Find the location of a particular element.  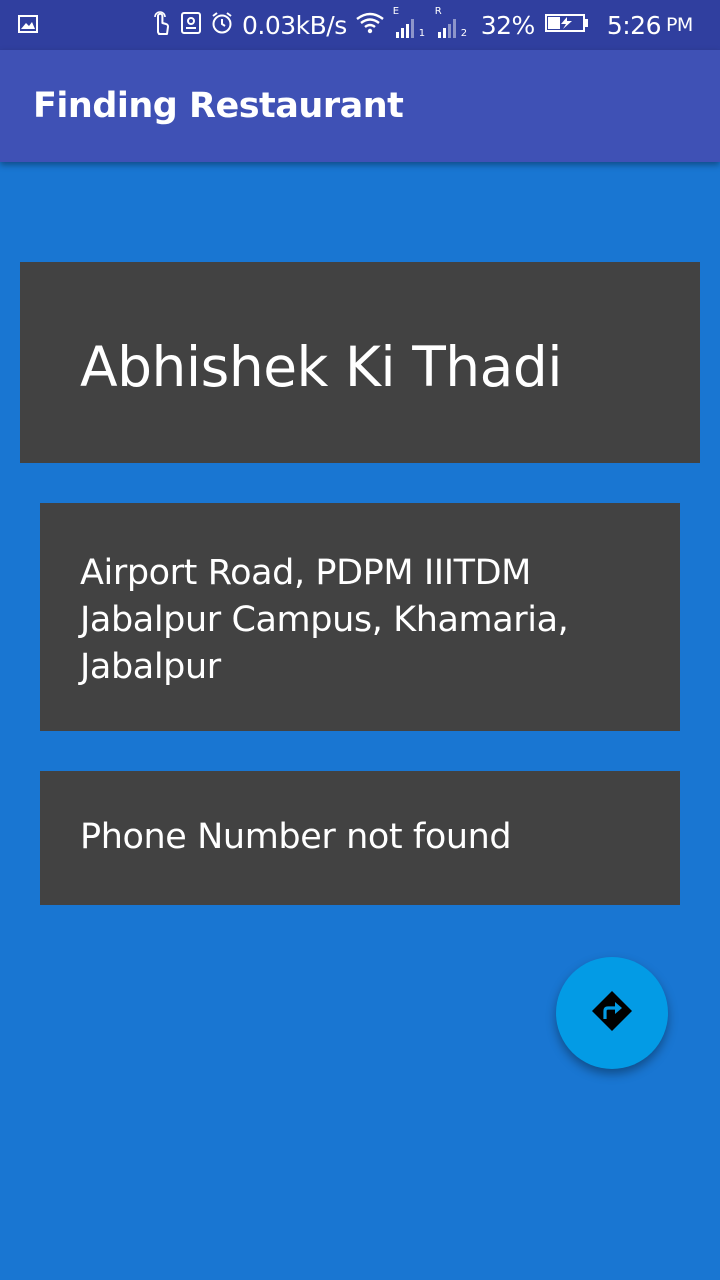

app-bar: Finding Restaurant is located at coordinates (360, 106).